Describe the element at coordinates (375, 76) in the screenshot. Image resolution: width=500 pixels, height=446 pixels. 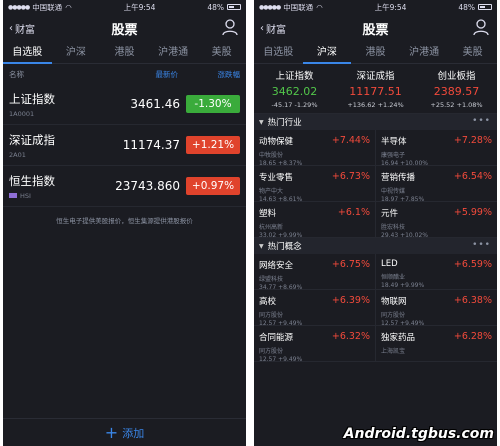
I see `index-name: 深证成指` at that location.